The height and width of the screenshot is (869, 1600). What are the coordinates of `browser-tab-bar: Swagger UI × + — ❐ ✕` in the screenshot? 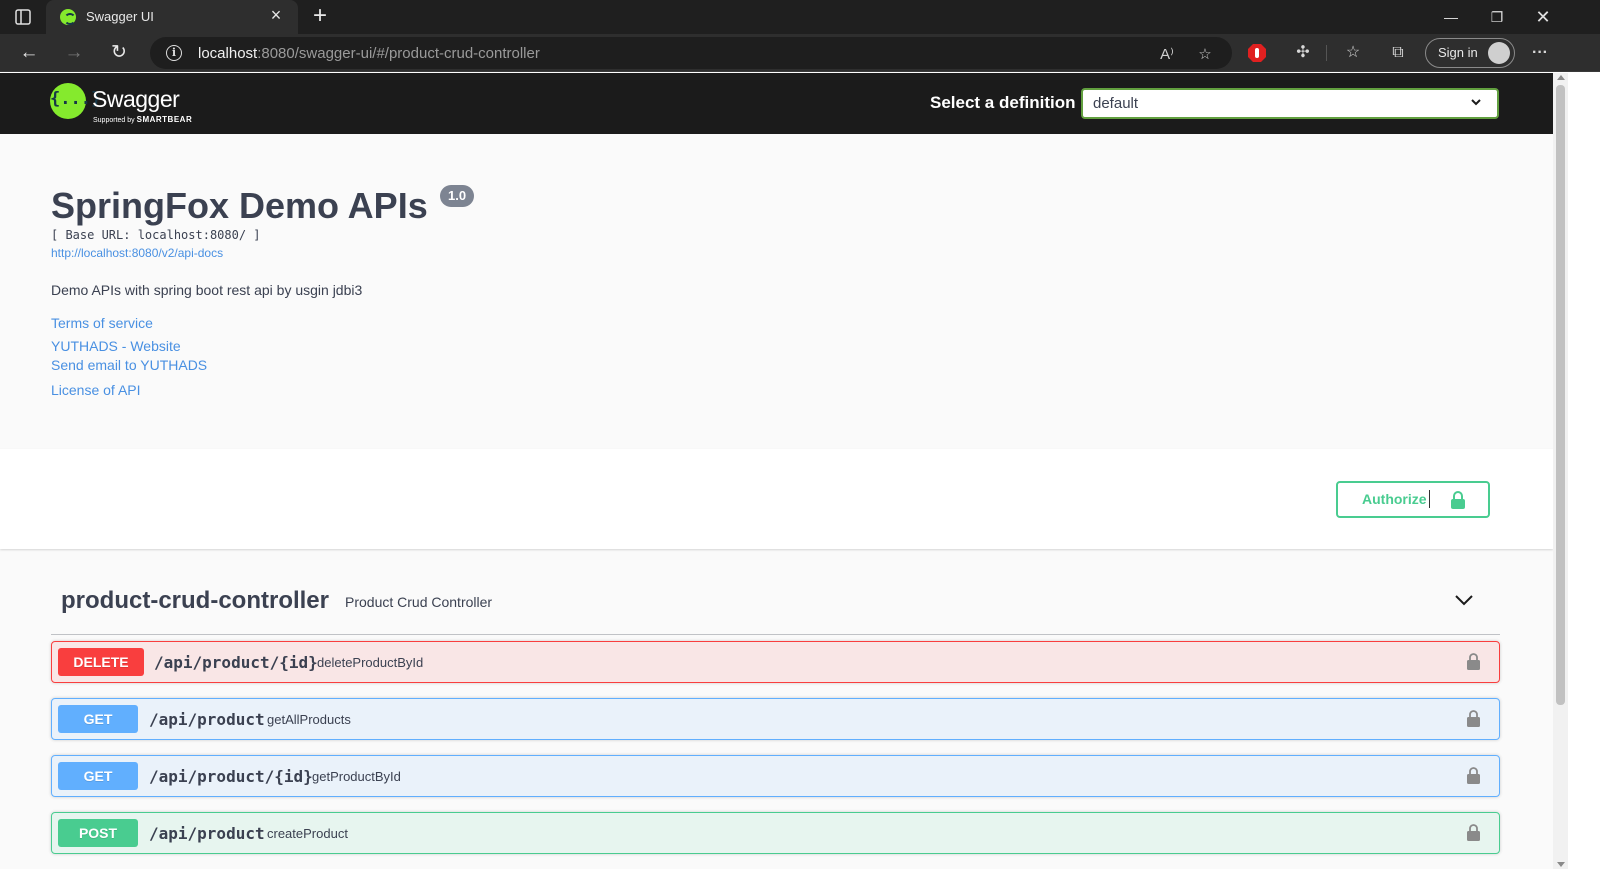 It's located at (800, 17).